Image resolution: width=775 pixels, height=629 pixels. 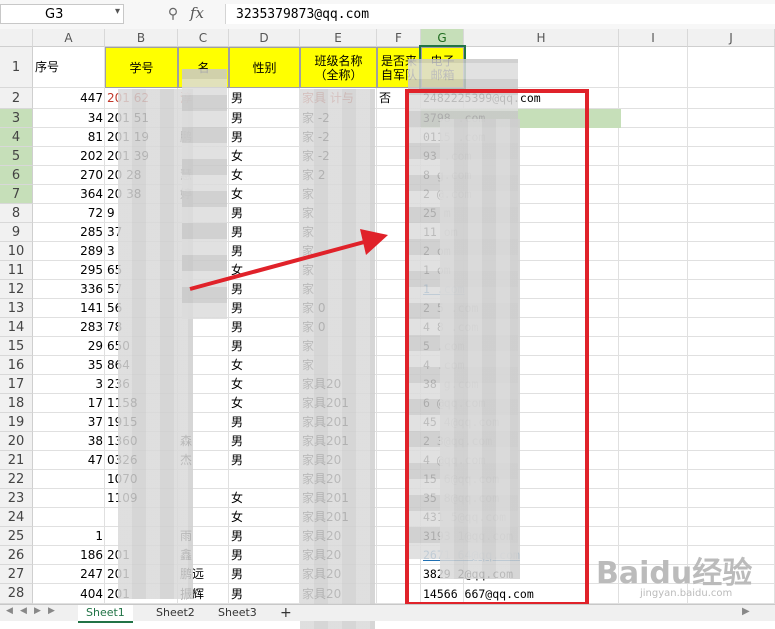 What do you see at coordinates (264, 194) in the screenshot?
I see `cell-d7: 女` at bounding box center [264, 194].